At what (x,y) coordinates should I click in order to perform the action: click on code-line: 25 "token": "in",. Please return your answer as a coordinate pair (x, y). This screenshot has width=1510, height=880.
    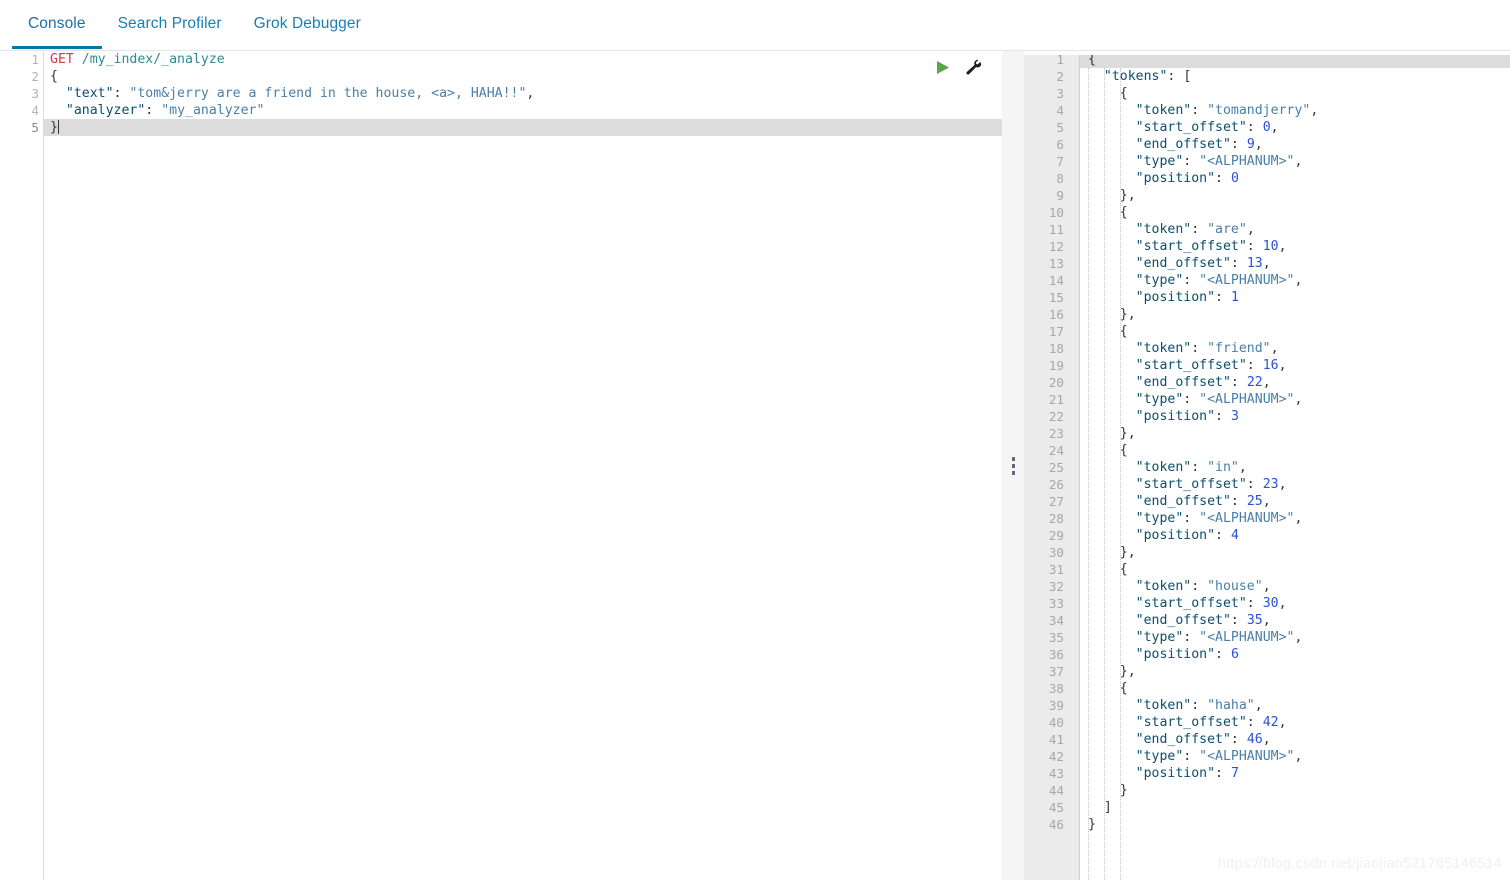
    Looking at the image, I should click on (1267, 467).